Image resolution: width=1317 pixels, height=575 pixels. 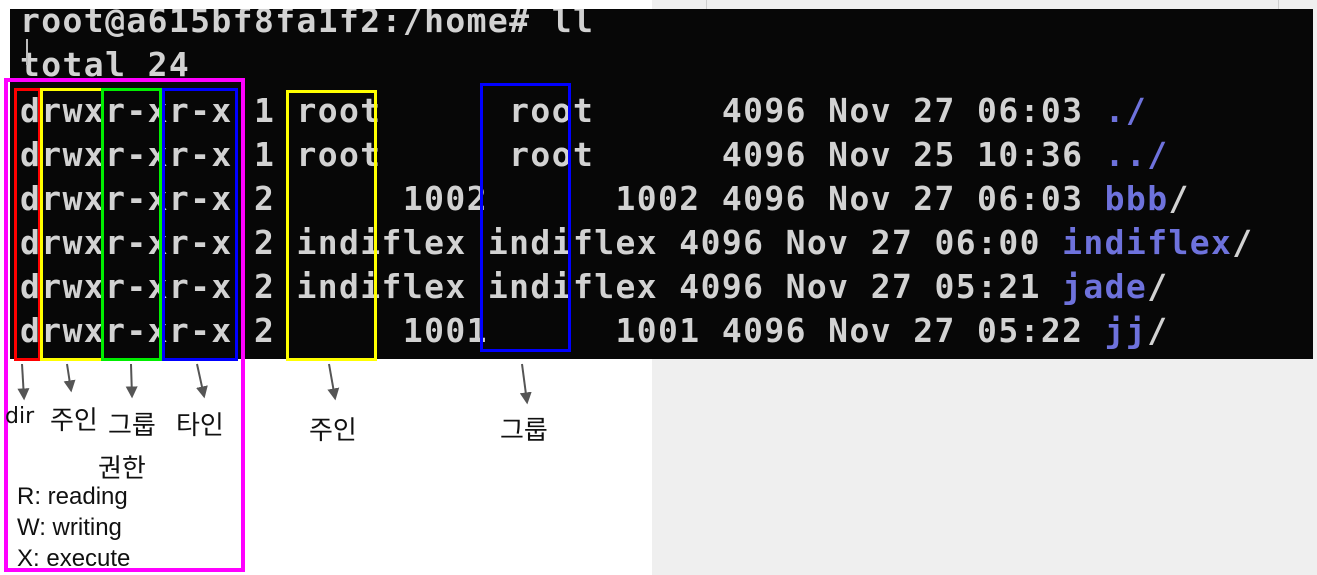 I want to click on legend-read: R: reading, so click(x=72, y=496).